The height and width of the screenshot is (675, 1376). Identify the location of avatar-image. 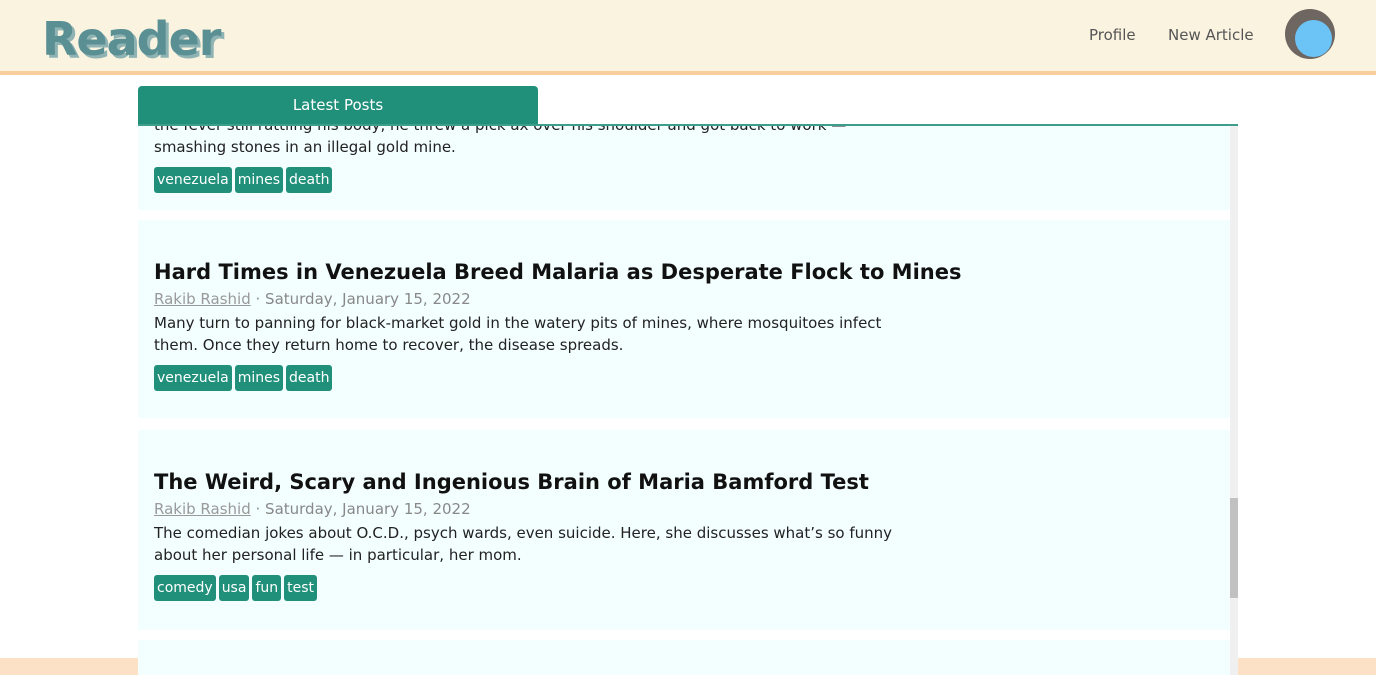
(1313, 38).